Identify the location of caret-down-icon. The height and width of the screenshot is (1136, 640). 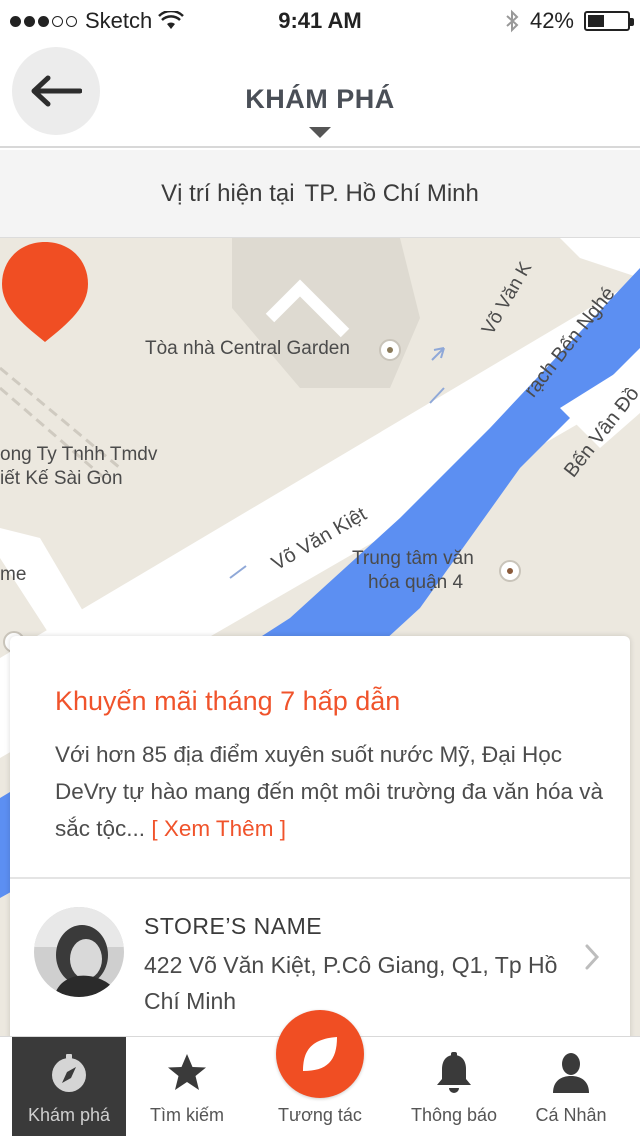
(320, 132).